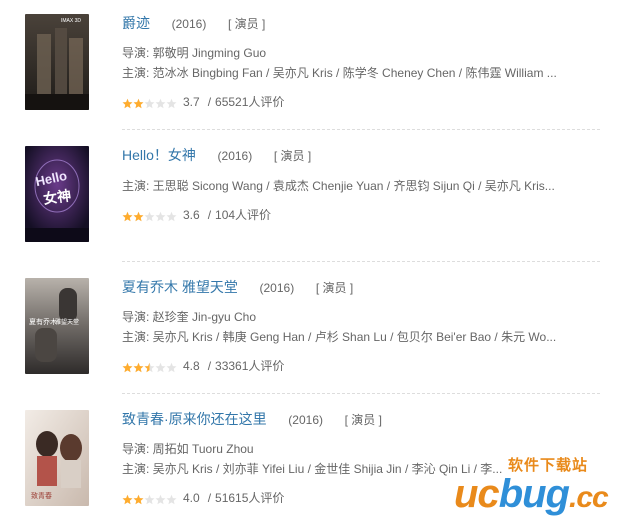 The height and width of the screenshot is (528, 640). I want to click on watermark-cc: .cc, so click(589, 497).